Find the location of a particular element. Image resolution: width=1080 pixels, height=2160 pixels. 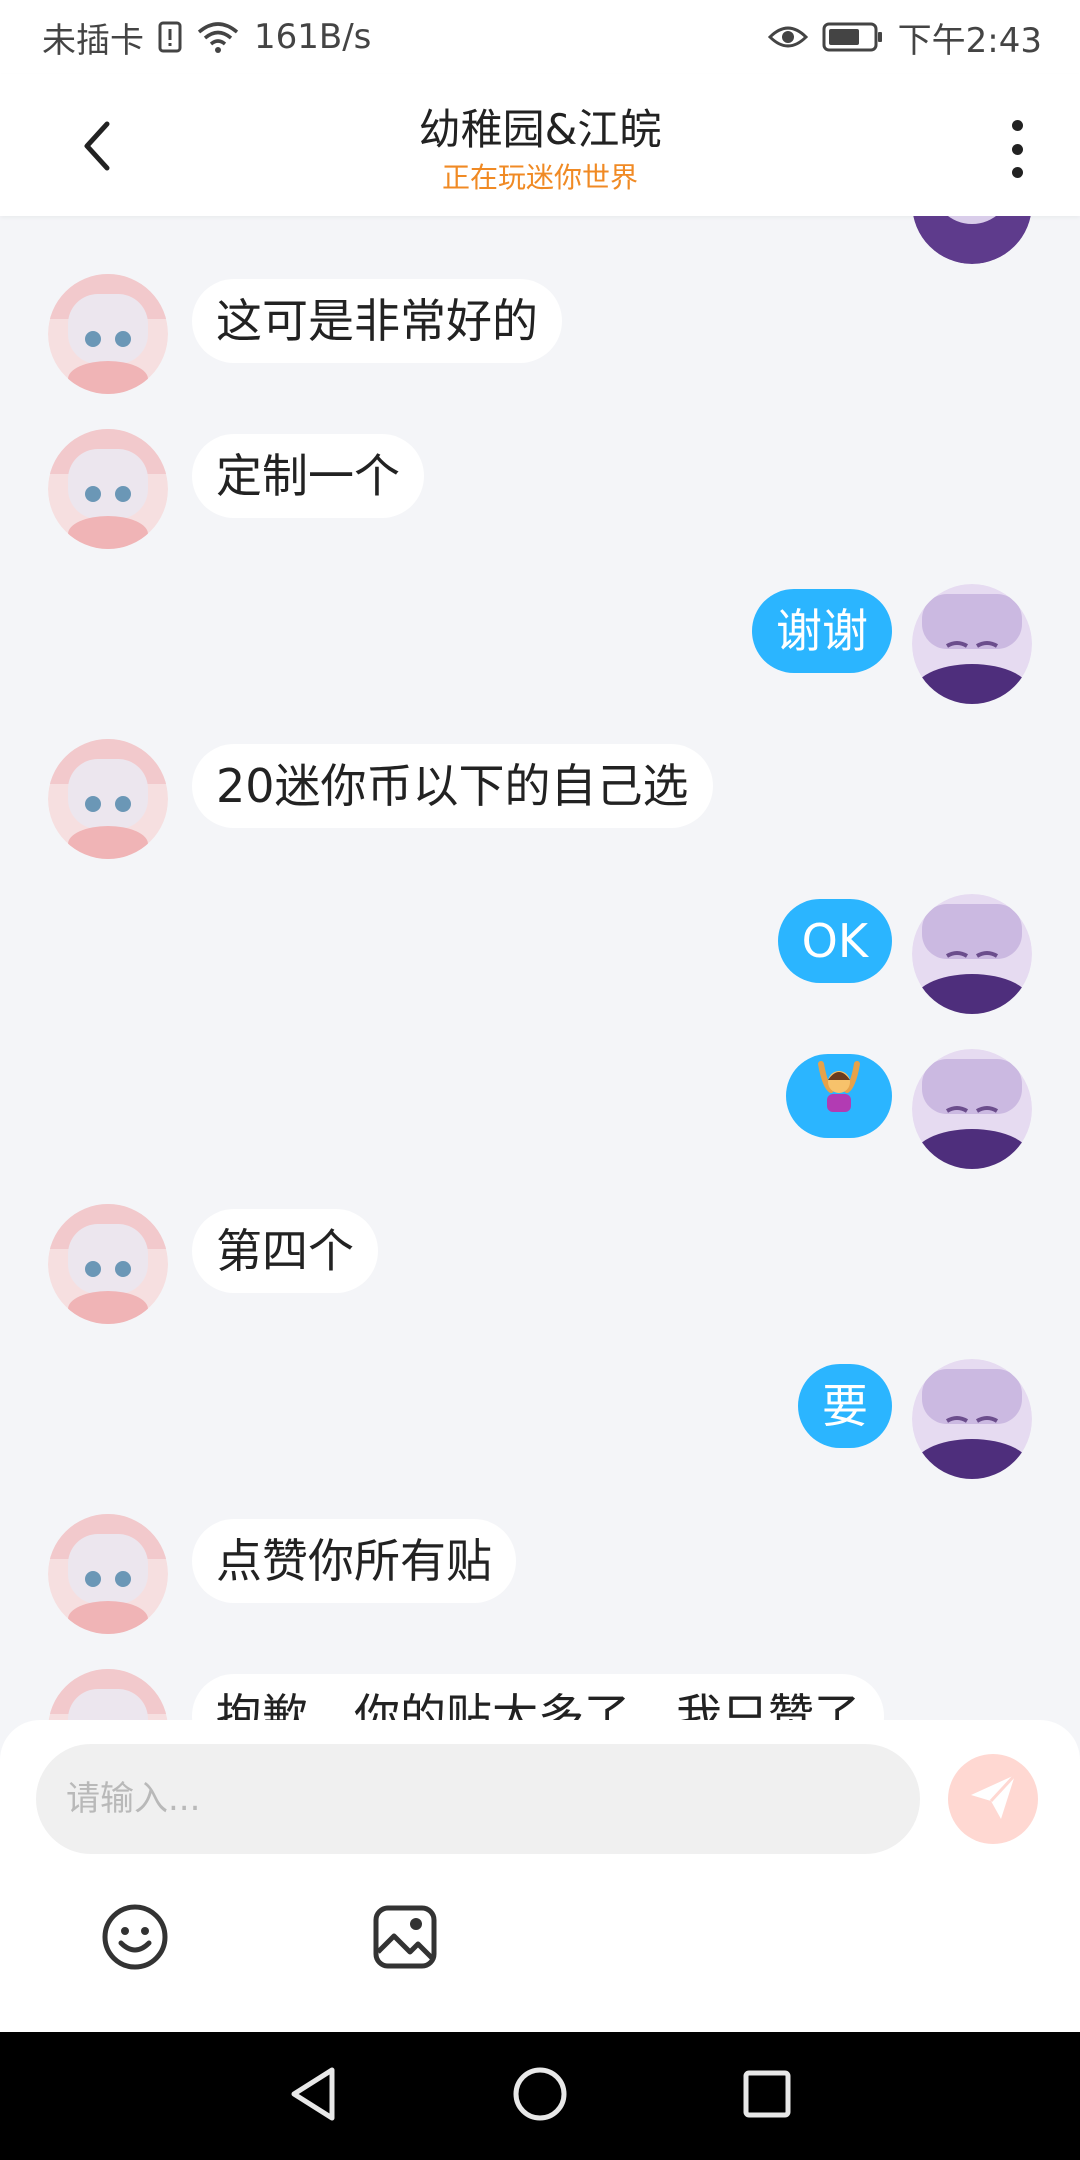

wifi-icon is located at coordinates (218, 37).